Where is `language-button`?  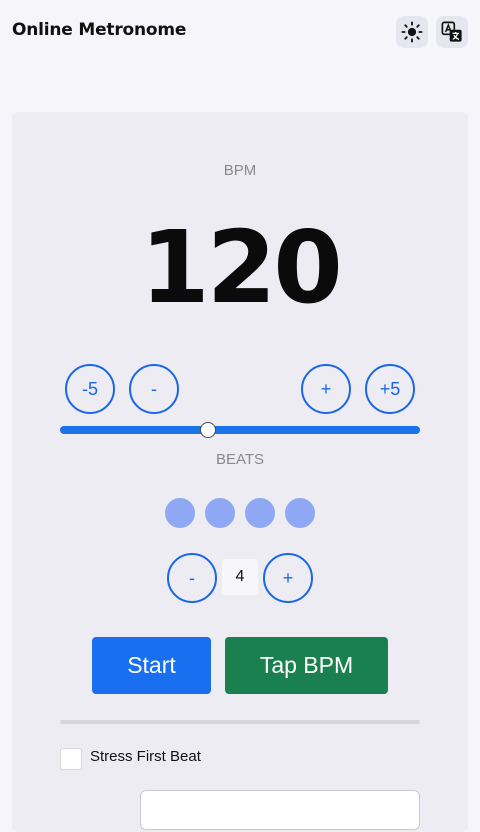 language-button is located at coordinates (452, 32).